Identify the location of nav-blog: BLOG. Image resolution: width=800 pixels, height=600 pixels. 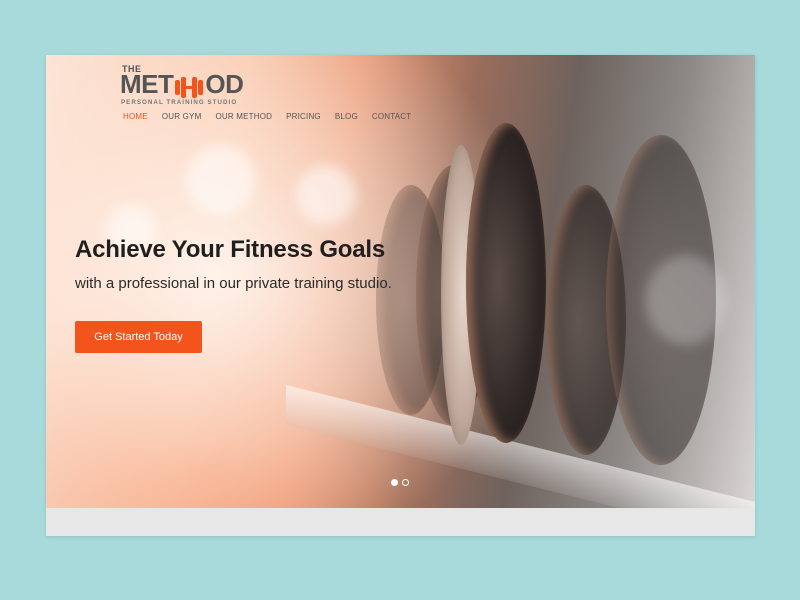
(346, 116).